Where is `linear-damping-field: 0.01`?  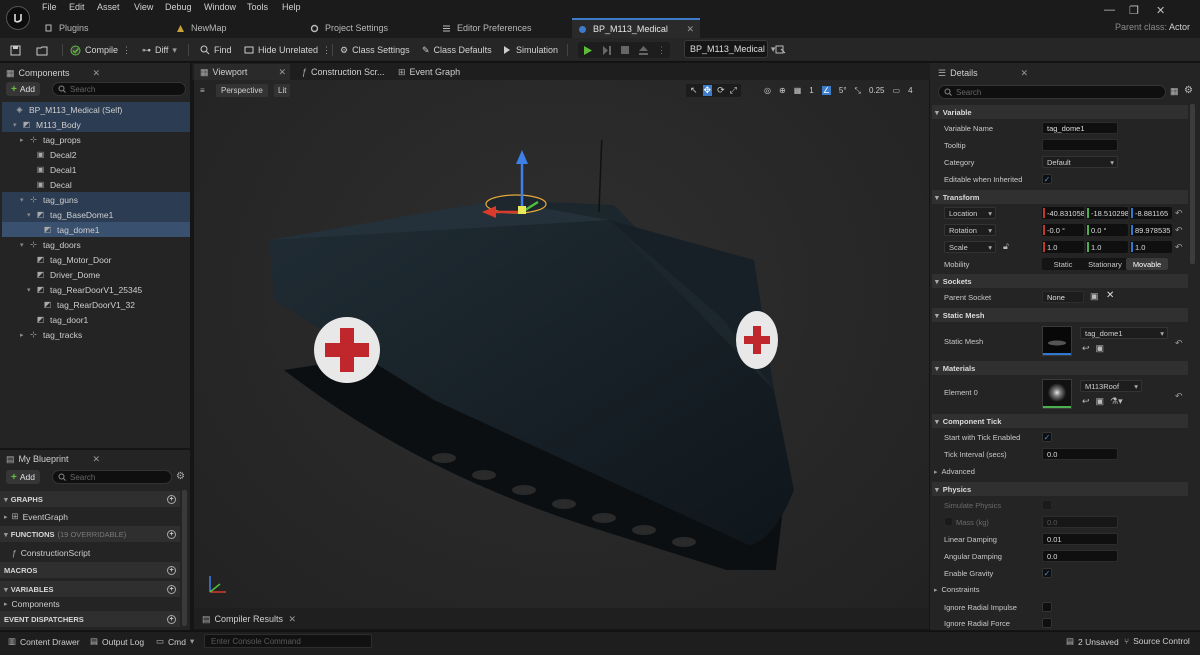 linear-damping-field: 0.01 is located at coordinates (1080, 539).